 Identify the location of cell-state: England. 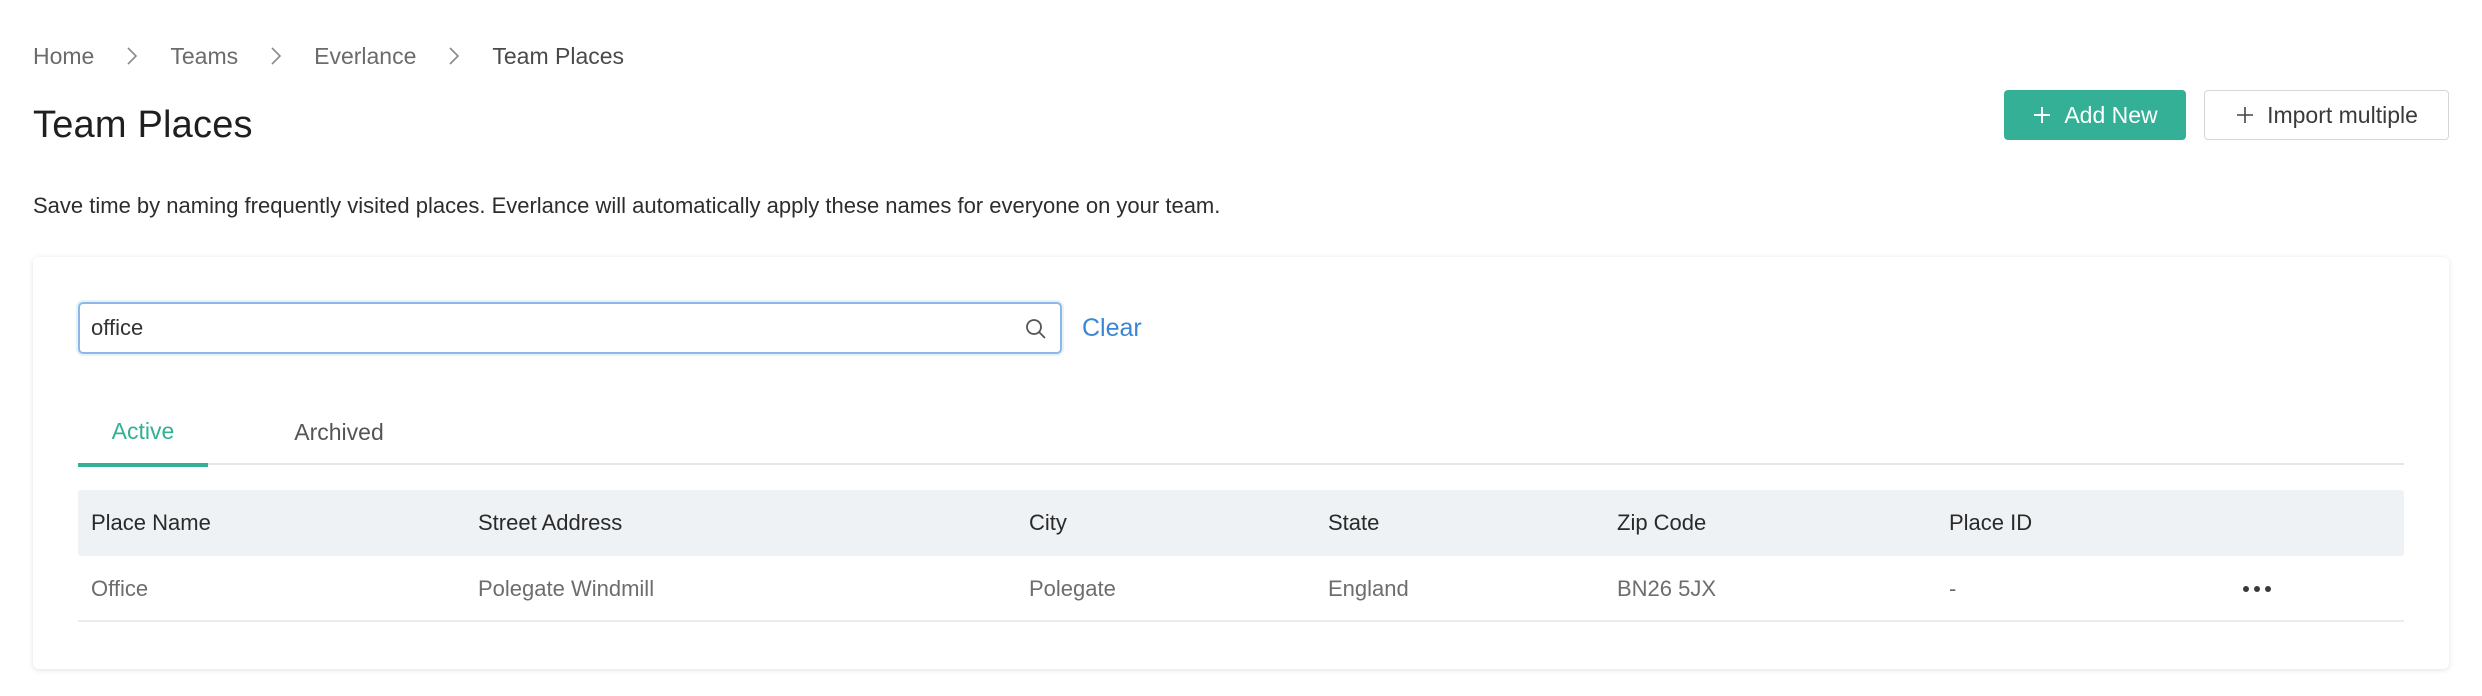
(1368, 588).